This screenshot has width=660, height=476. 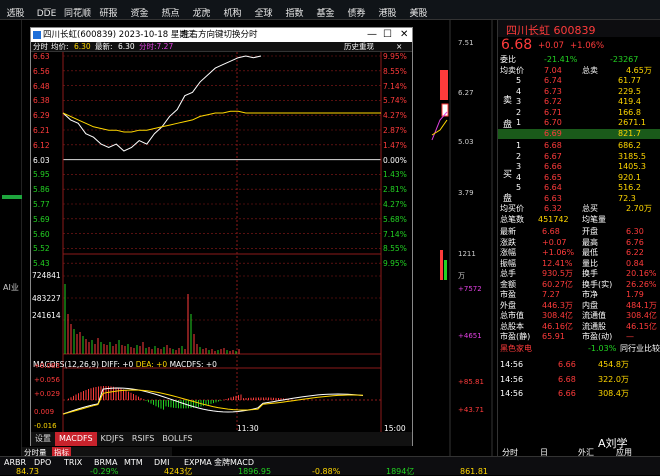 What do you see at coordinates (629, 101) in the screenshot?
I see `quote-cell: 419.4` at bounding box center [629, 101].